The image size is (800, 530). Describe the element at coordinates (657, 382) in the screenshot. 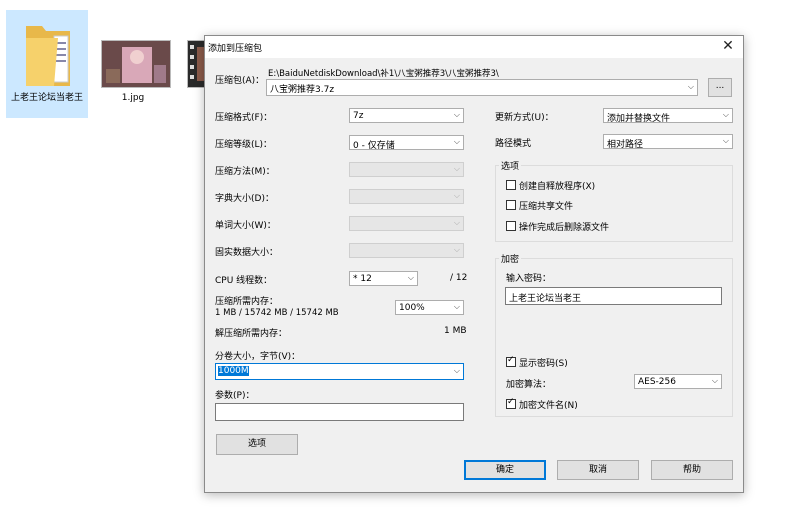

I see `encryption-method-value: AES-256` at that location.